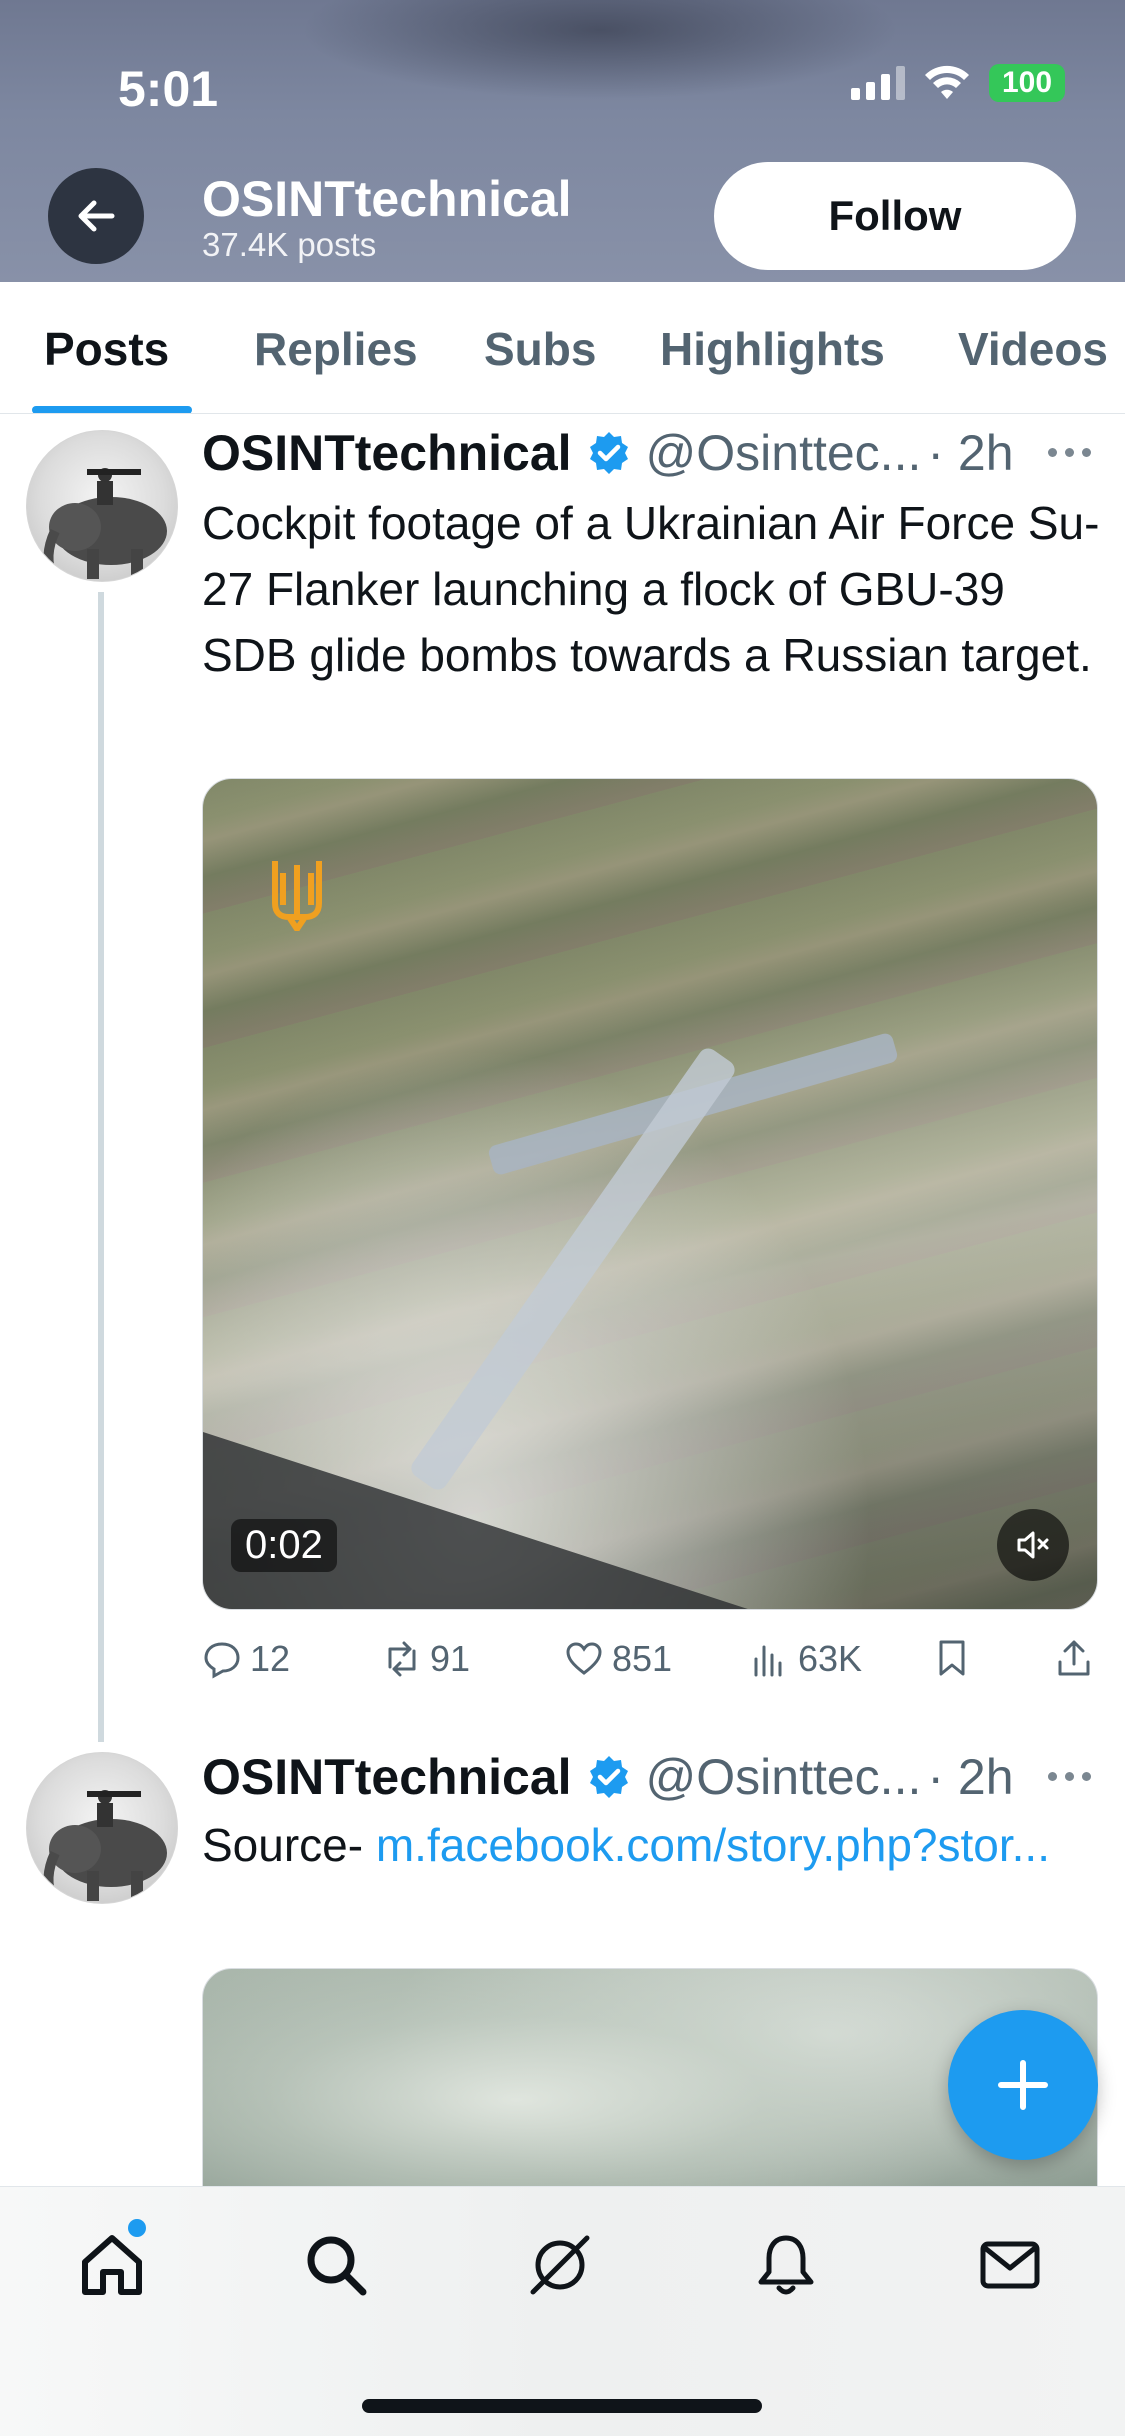 The width and height of the screenshot is (1125, 2436). I want to click on bookmark-icon, so click(952, 1658).